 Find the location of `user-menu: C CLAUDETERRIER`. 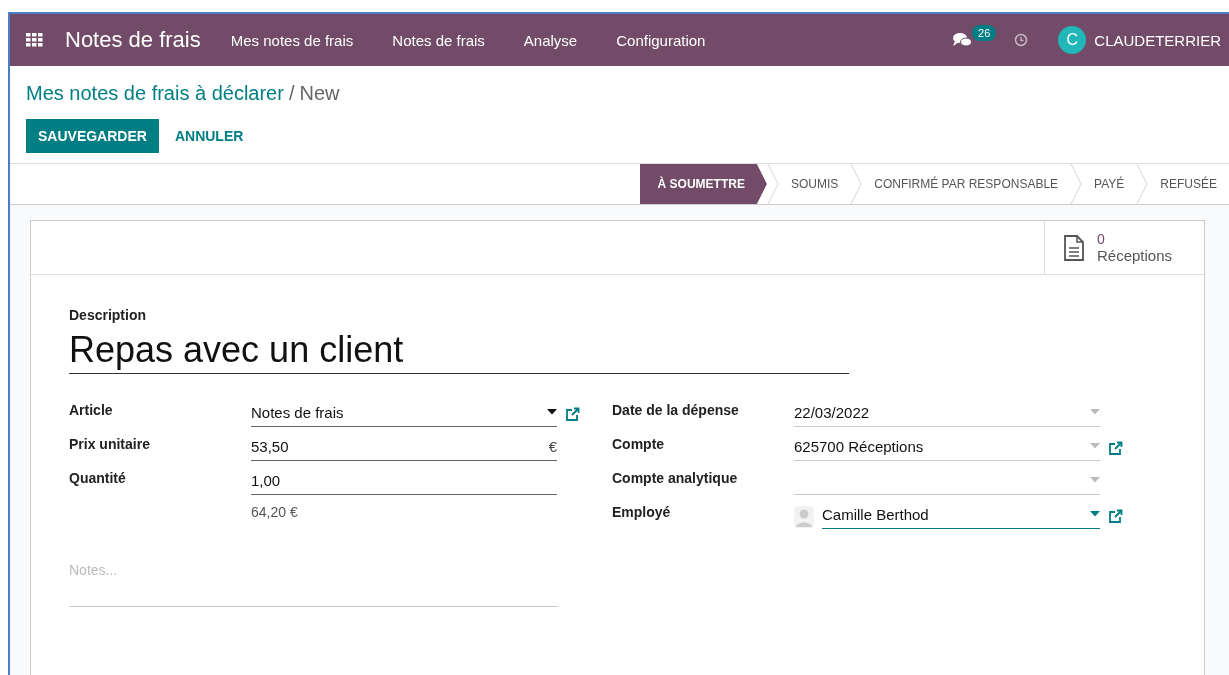

user-menu: C CLAUDETERRIER is located at coordinates (1139, 40).